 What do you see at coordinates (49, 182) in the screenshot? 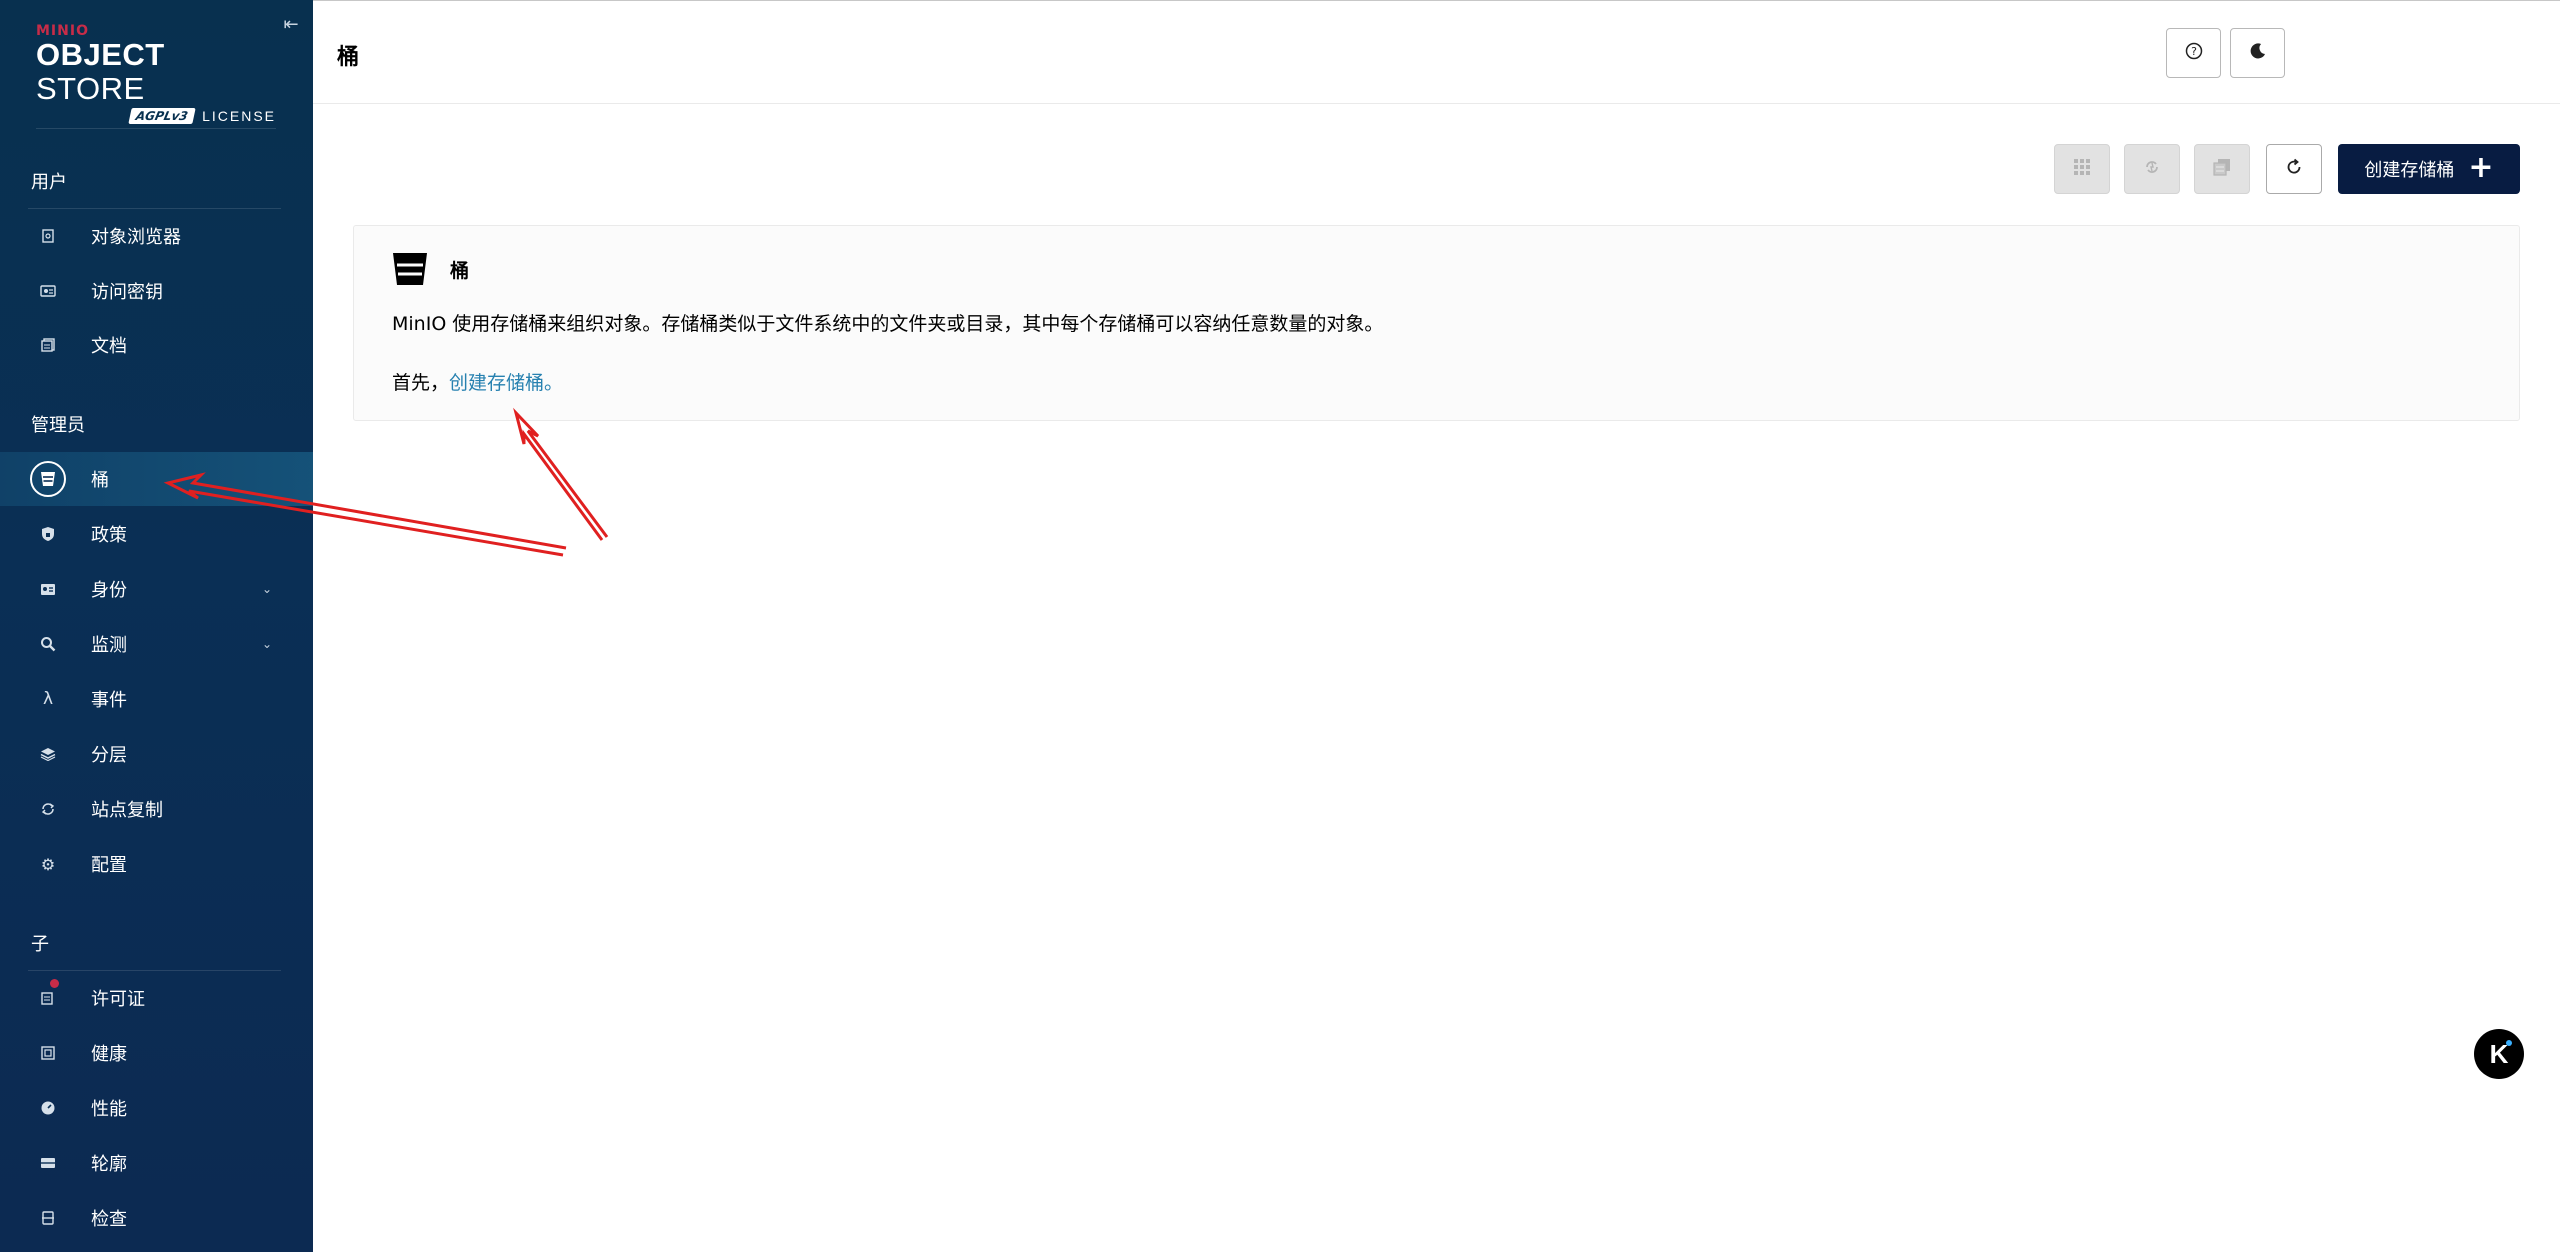
I see `section-title-user: 用户` at bounding box center [49, 182].